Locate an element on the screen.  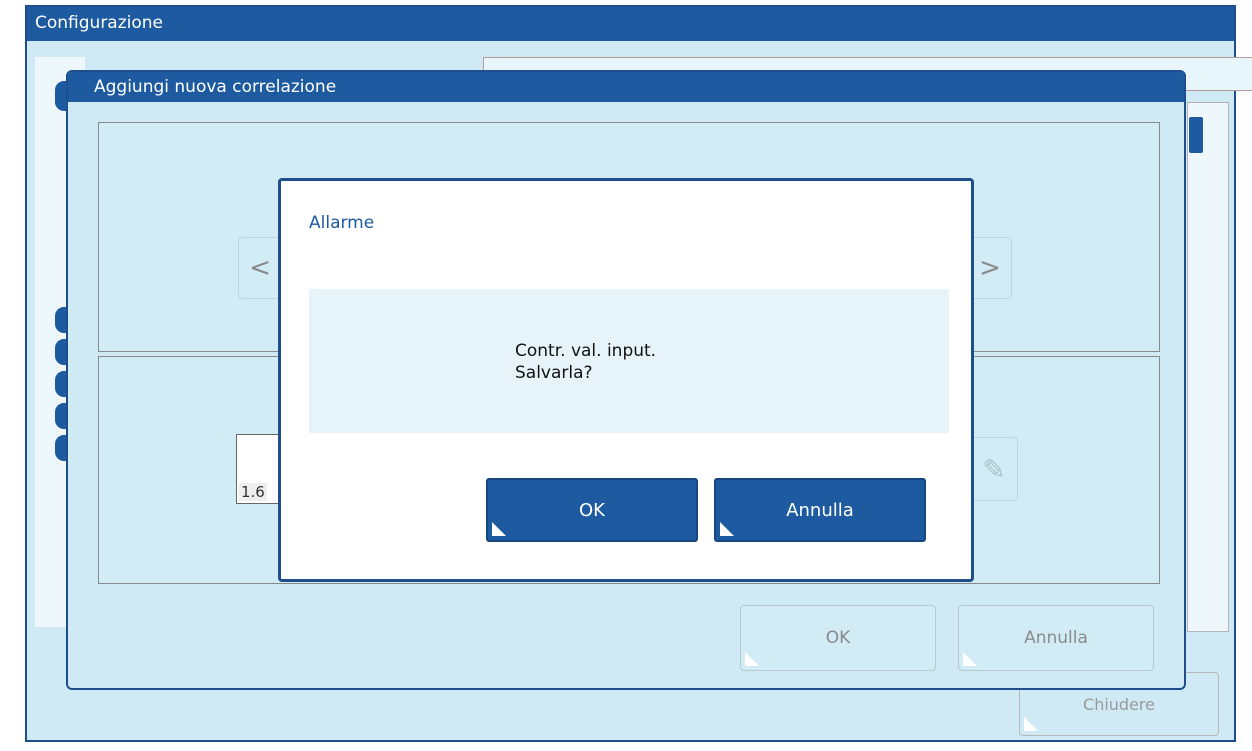
alarm-cancel-button: Annulla is located at coordinates (820, 510).